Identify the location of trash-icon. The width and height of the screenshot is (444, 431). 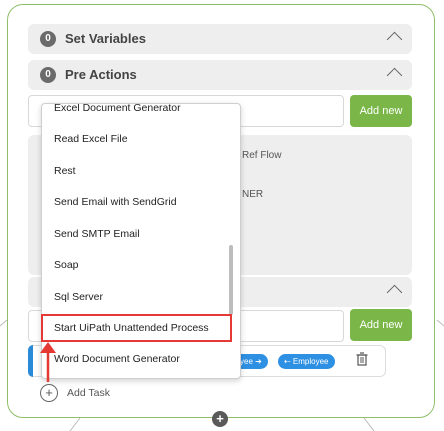
(362, 359).